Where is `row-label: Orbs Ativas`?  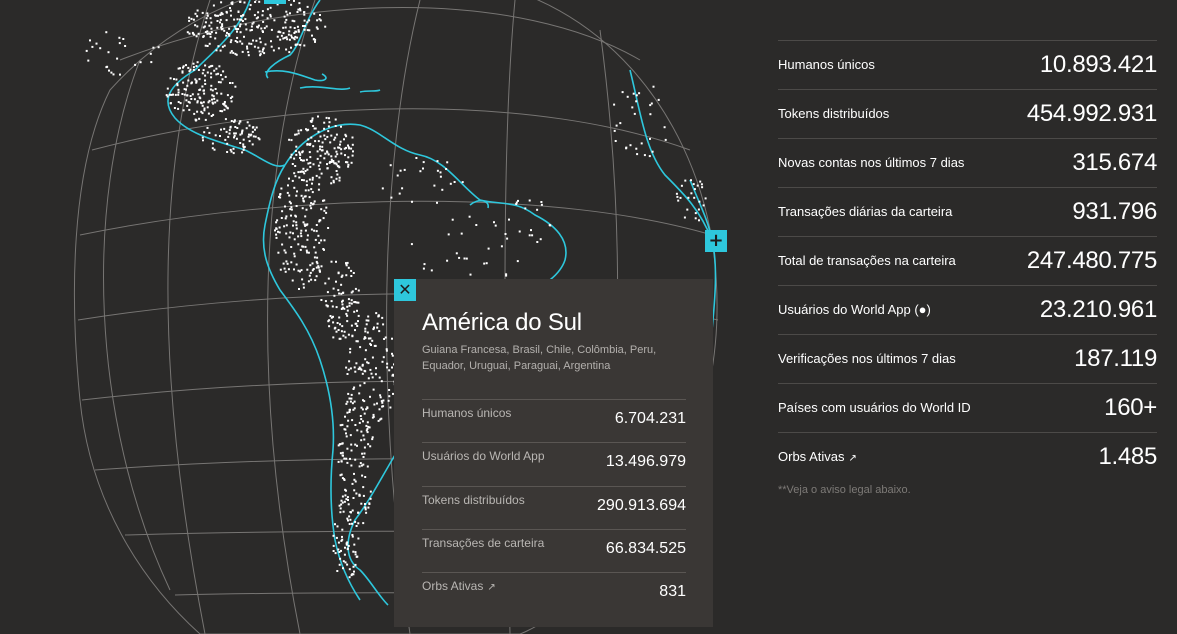
row-label: Orbs Ativas is located at coordinates (452, 586).